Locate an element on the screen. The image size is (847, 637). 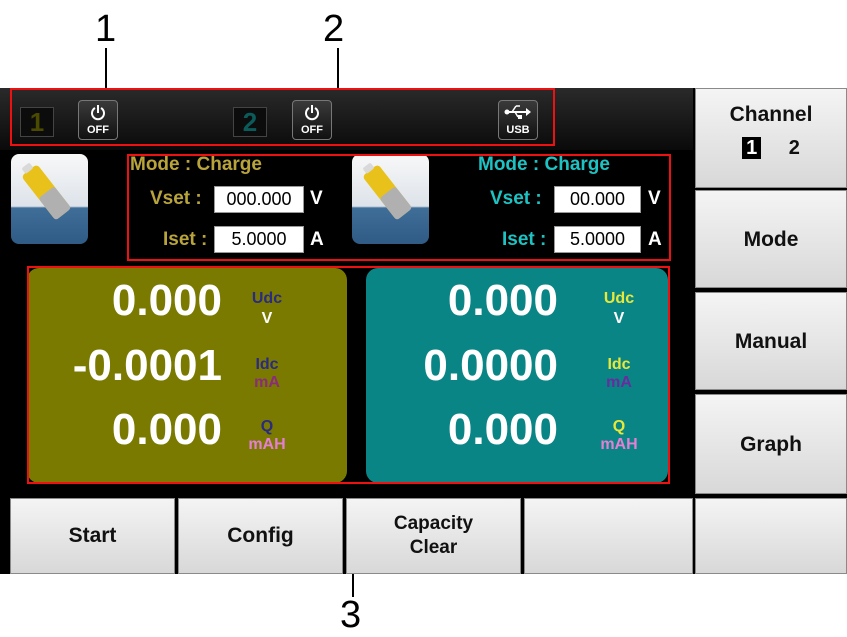
config-softkey: Config is located at coordinates (260, 536).